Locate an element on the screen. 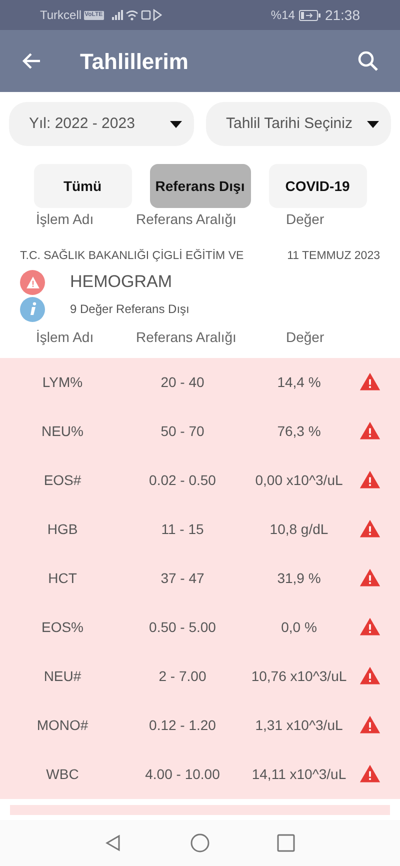  clock: 21:38 is located at coordinates (342, 15).